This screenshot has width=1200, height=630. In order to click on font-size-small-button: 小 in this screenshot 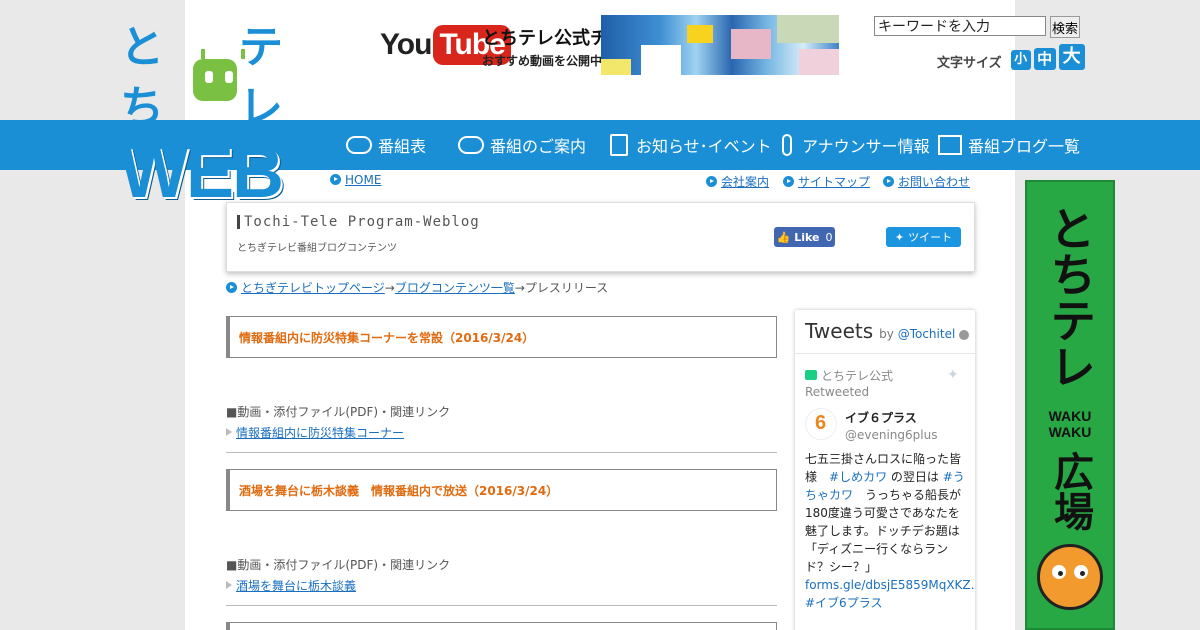, I will do `click(1020, 59)`.